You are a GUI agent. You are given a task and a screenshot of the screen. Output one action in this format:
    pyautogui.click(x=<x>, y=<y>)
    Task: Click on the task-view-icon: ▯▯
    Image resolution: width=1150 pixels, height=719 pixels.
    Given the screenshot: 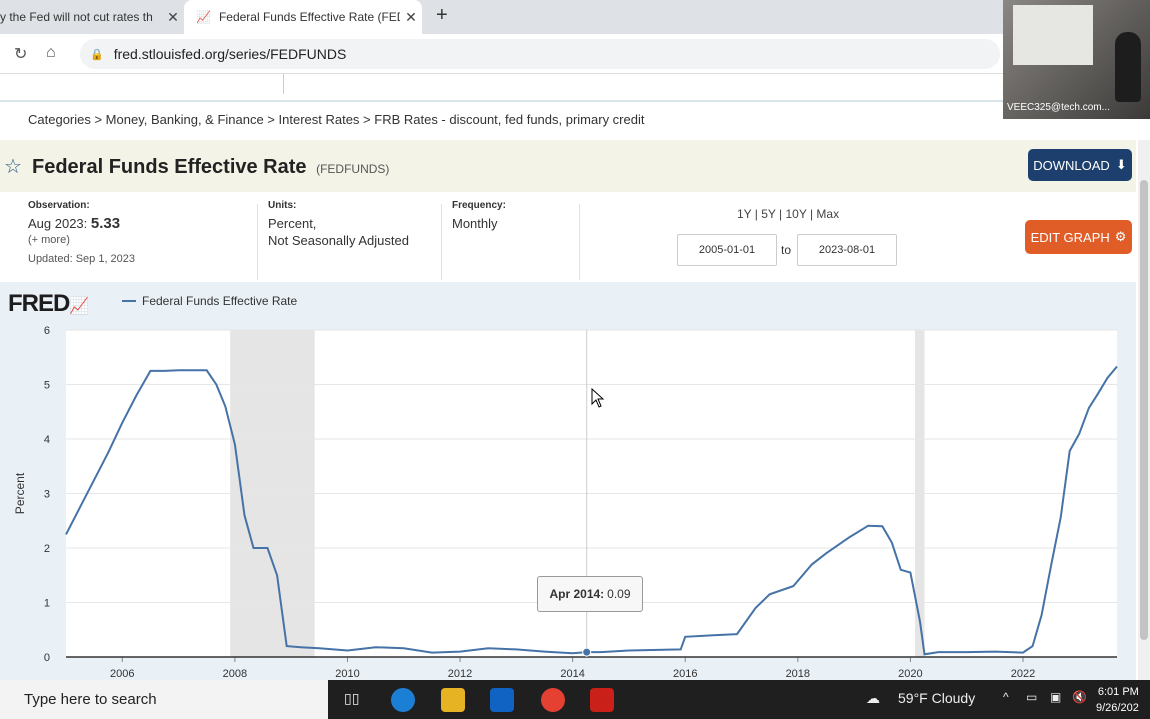 What is the action you would take?
    pyautogui.click(x=351, y=698)
    